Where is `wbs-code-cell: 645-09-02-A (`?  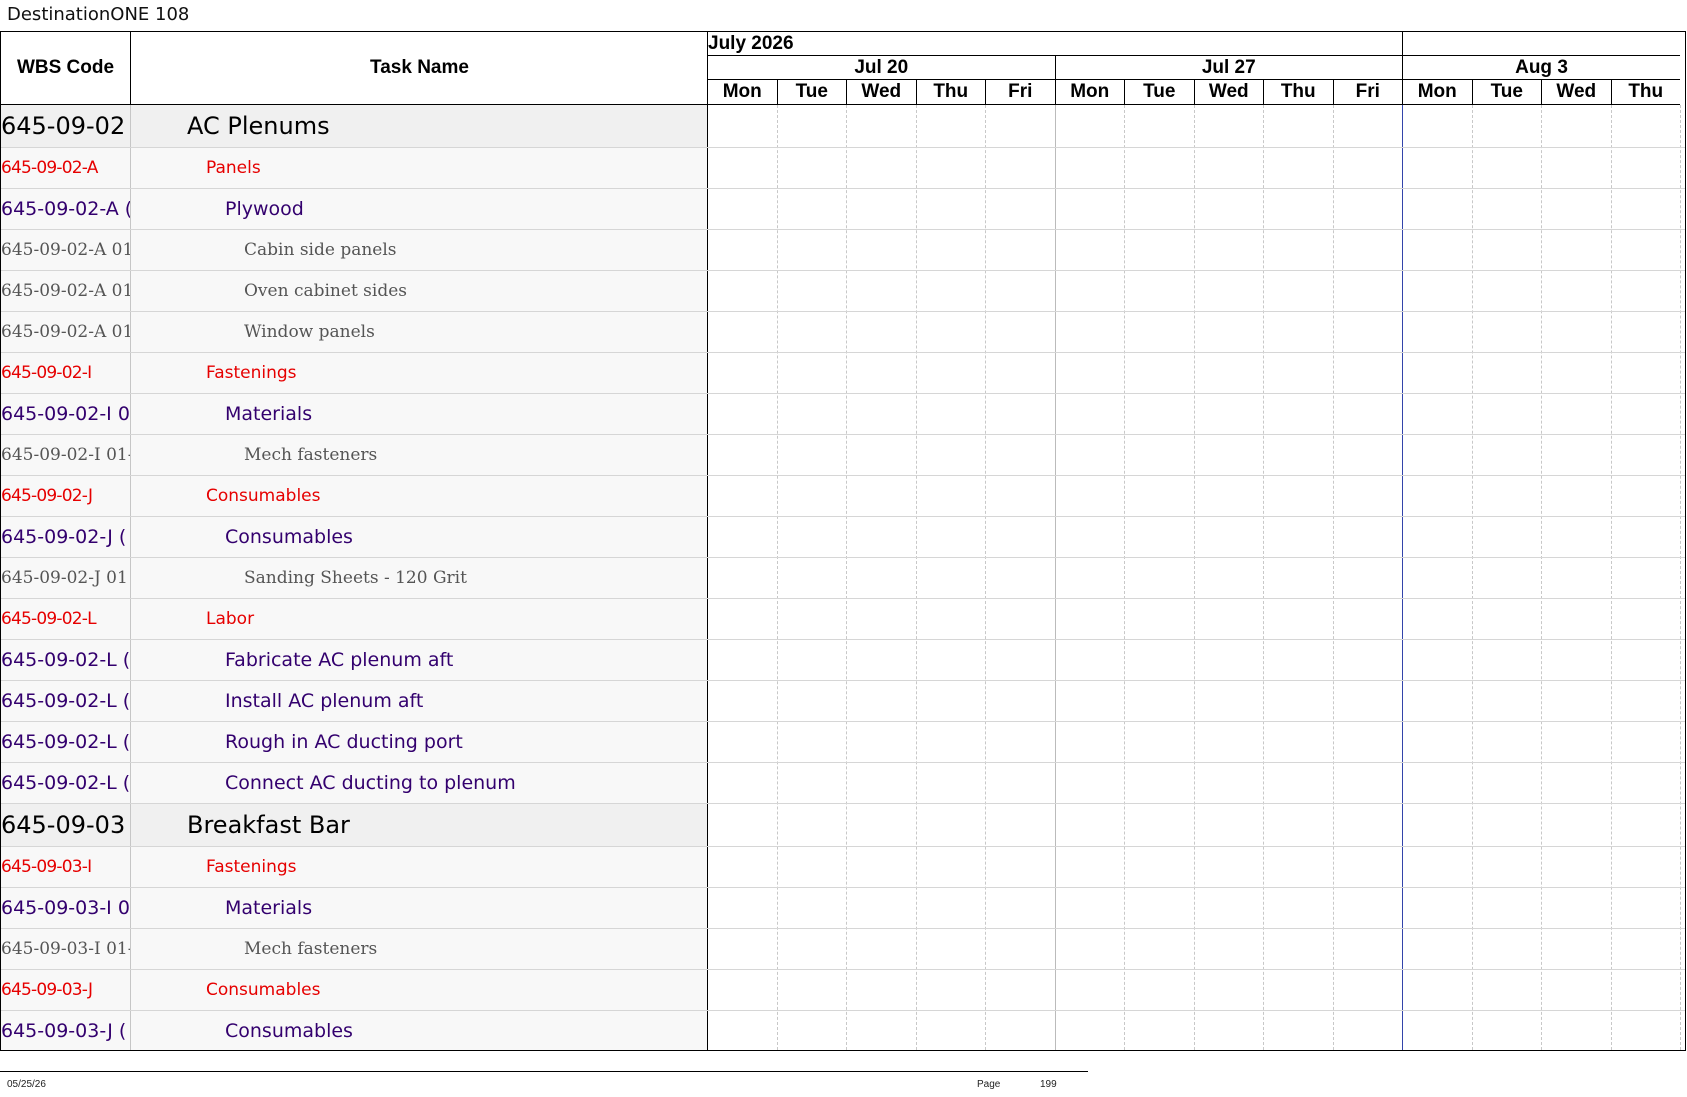 wbs-code-cell: 645-09-02-A ( is located at coordinates (66, 209).